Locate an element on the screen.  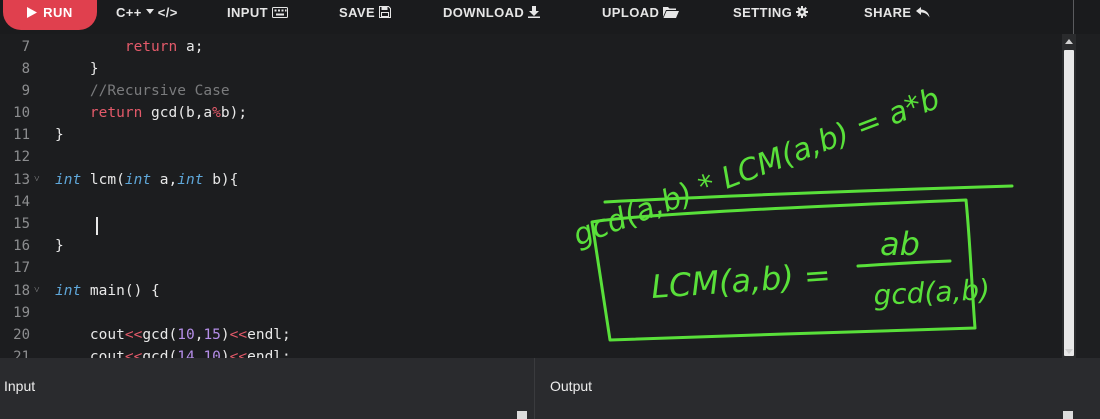
line-number: 12 is located at coordinates (21, 157).